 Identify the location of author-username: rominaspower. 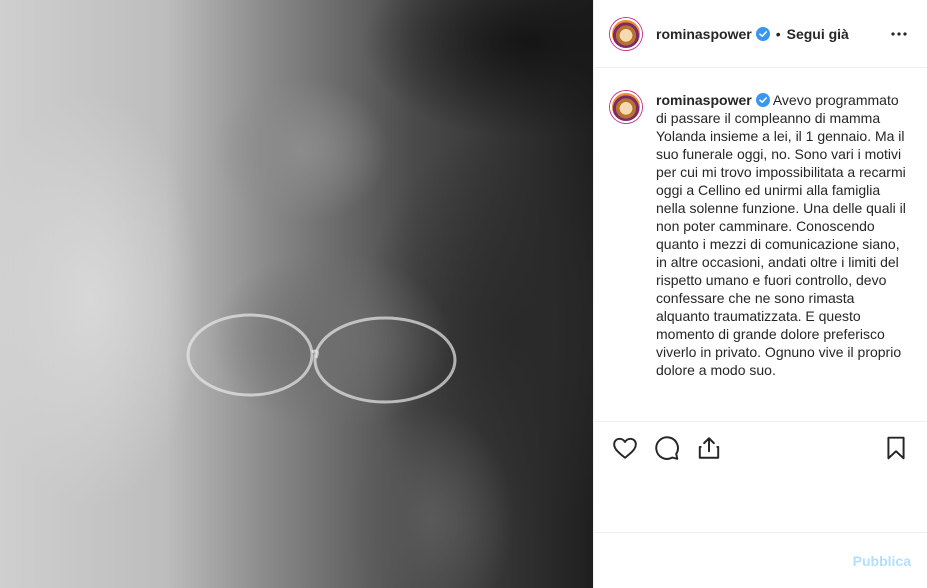
(704, 34).